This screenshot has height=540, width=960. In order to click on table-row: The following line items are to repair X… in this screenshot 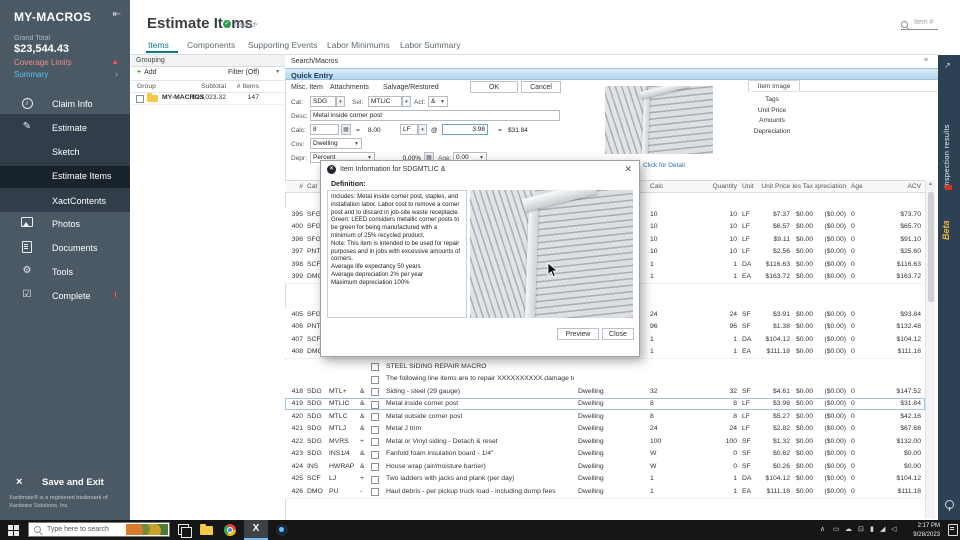, I will do `click(605, 379)`.